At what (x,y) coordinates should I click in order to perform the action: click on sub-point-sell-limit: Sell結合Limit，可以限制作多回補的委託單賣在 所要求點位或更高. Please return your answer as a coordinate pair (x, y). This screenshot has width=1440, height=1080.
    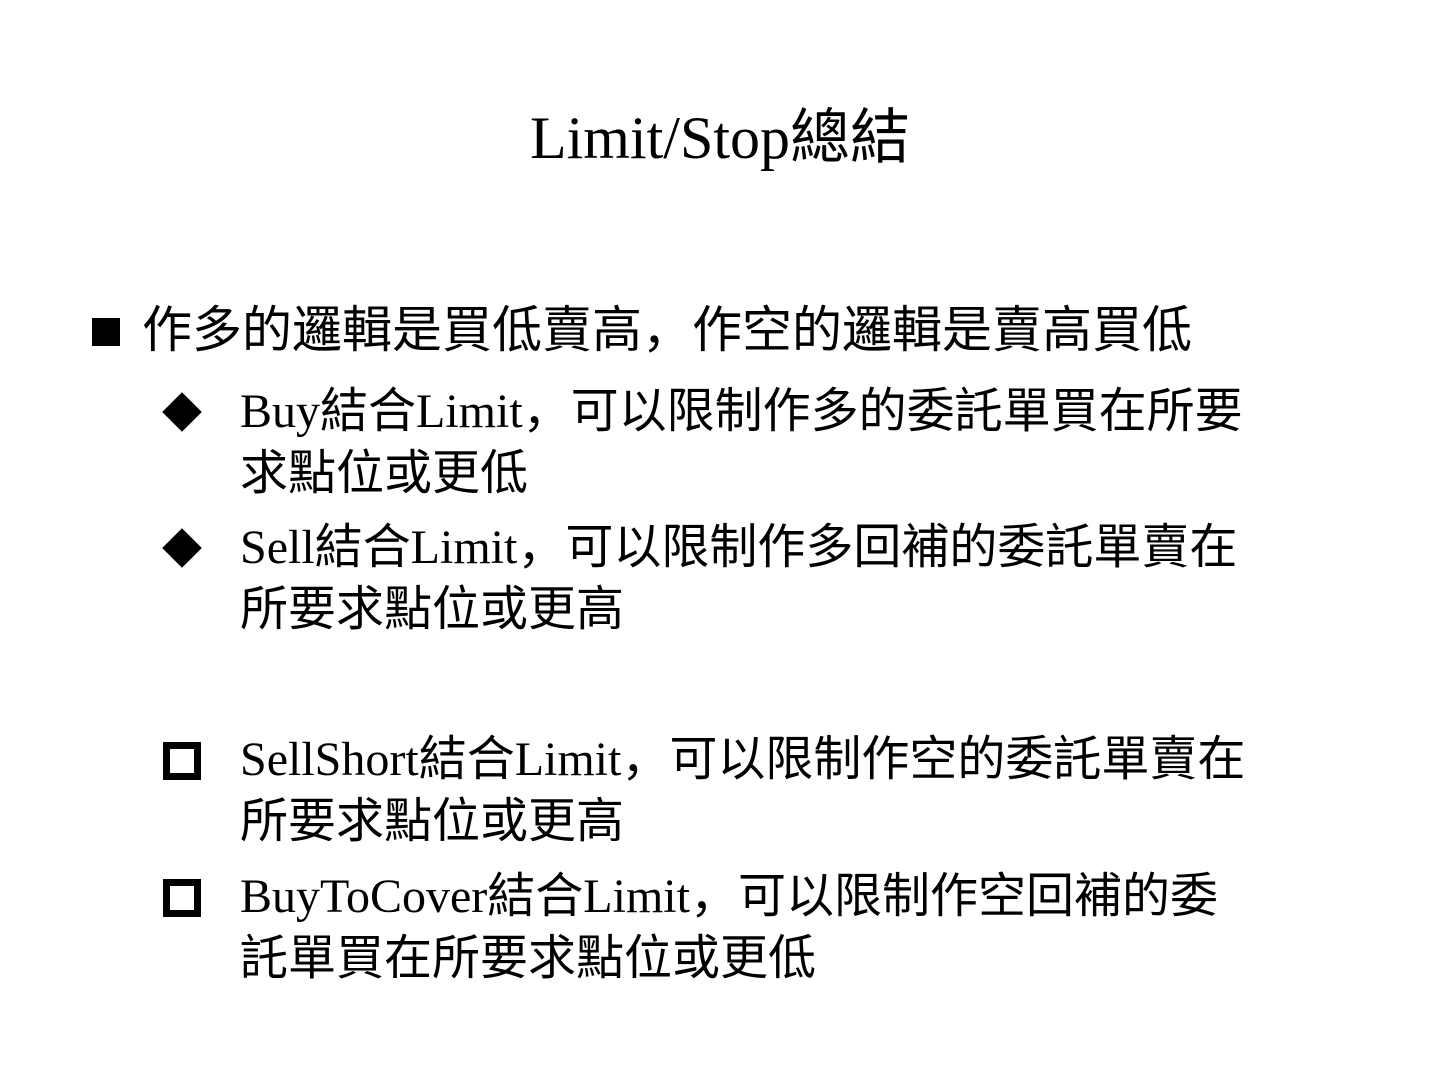
    Looking at the image, I should click on (739, 578).